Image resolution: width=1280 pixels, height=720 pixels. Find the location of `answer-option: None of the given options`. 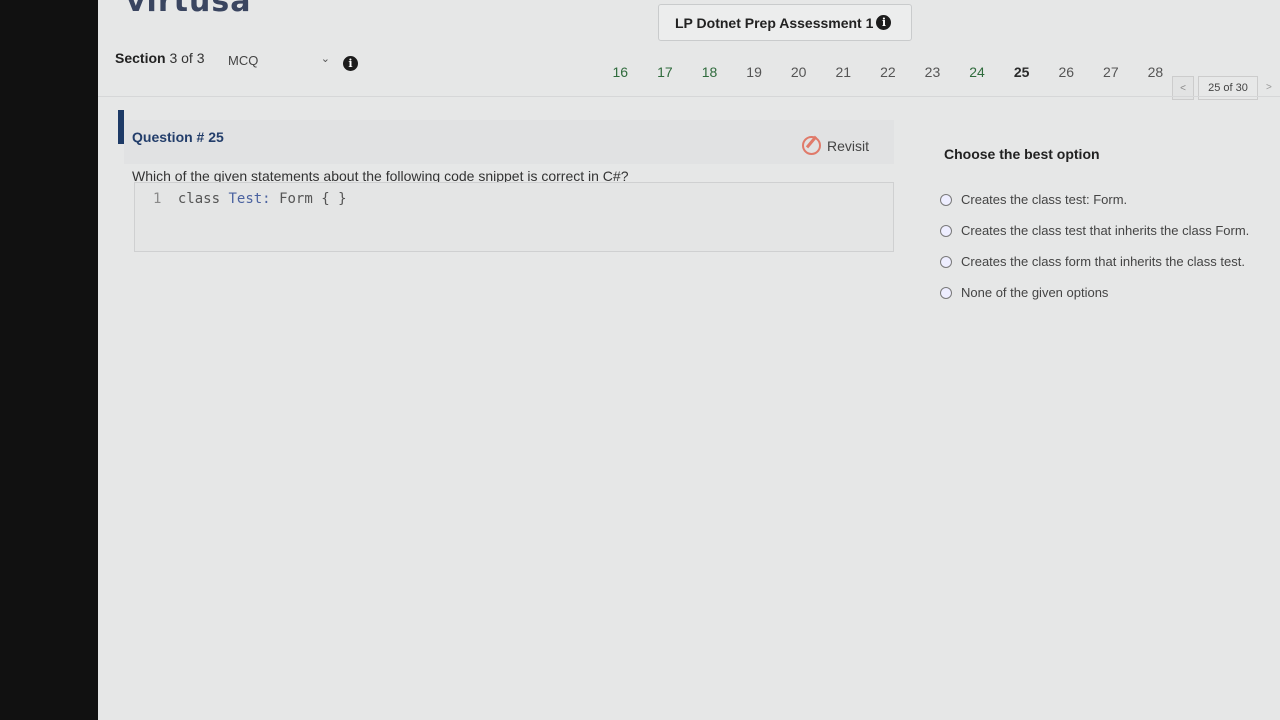

answer-option: None of the given options is located at coordinates (1094, 292).